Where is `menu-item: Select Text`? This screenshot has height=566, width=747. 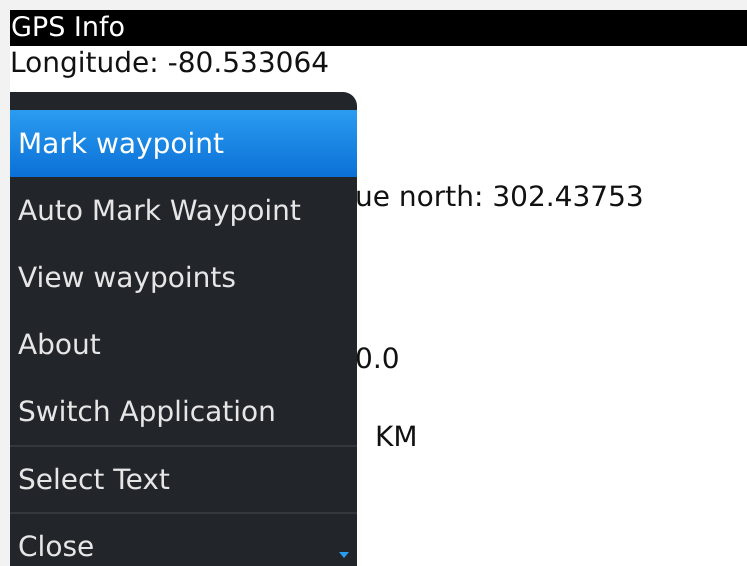
menu-item: Select Text is located at coordinates (183, 478).